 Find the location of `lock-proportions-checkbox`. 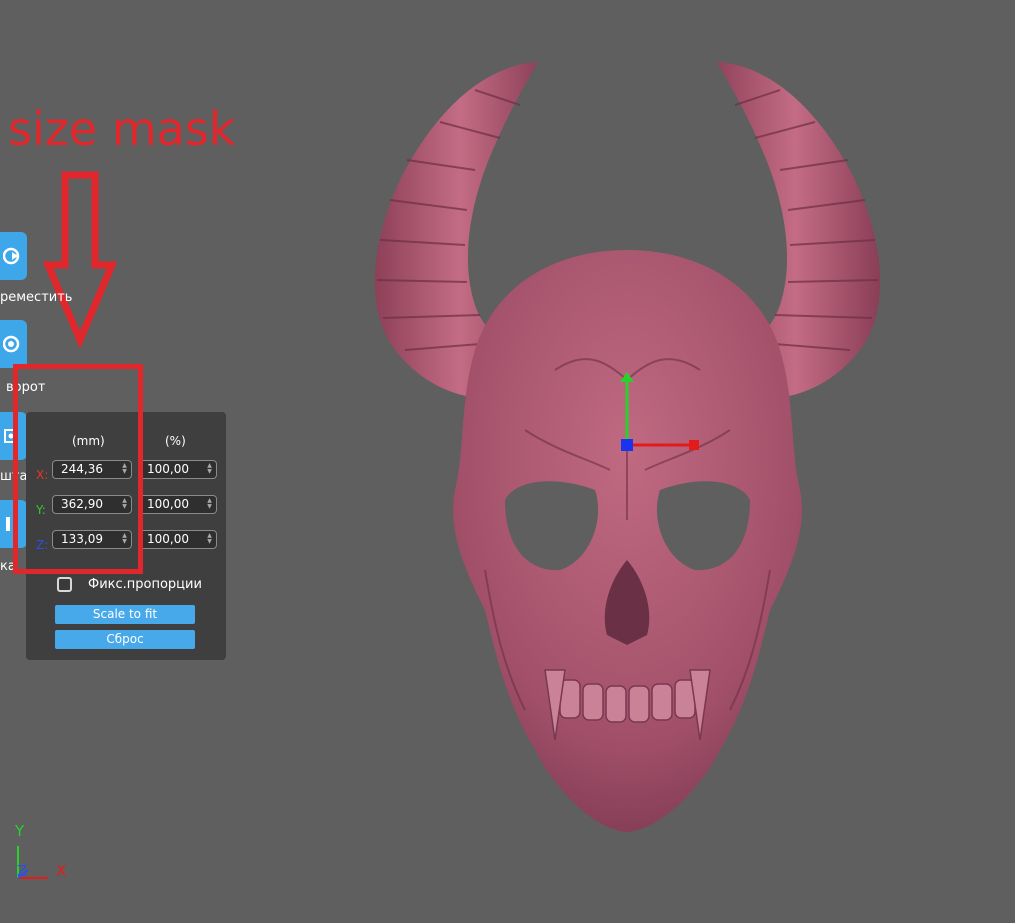

lock-proportions-checkbox is located at coordinates (64, 584).